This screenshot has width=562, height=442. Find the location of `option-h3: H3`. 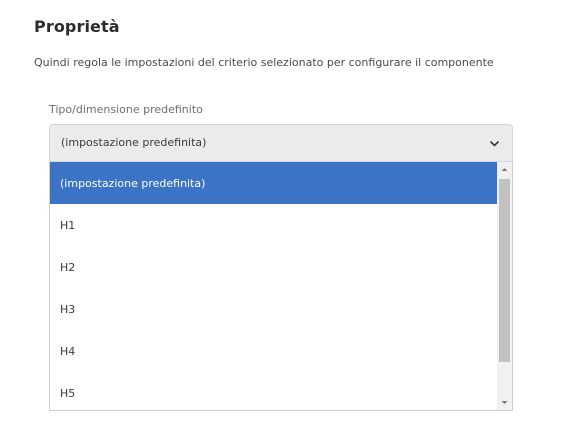

option-h3: H3 is located at coordinates (274, 309).